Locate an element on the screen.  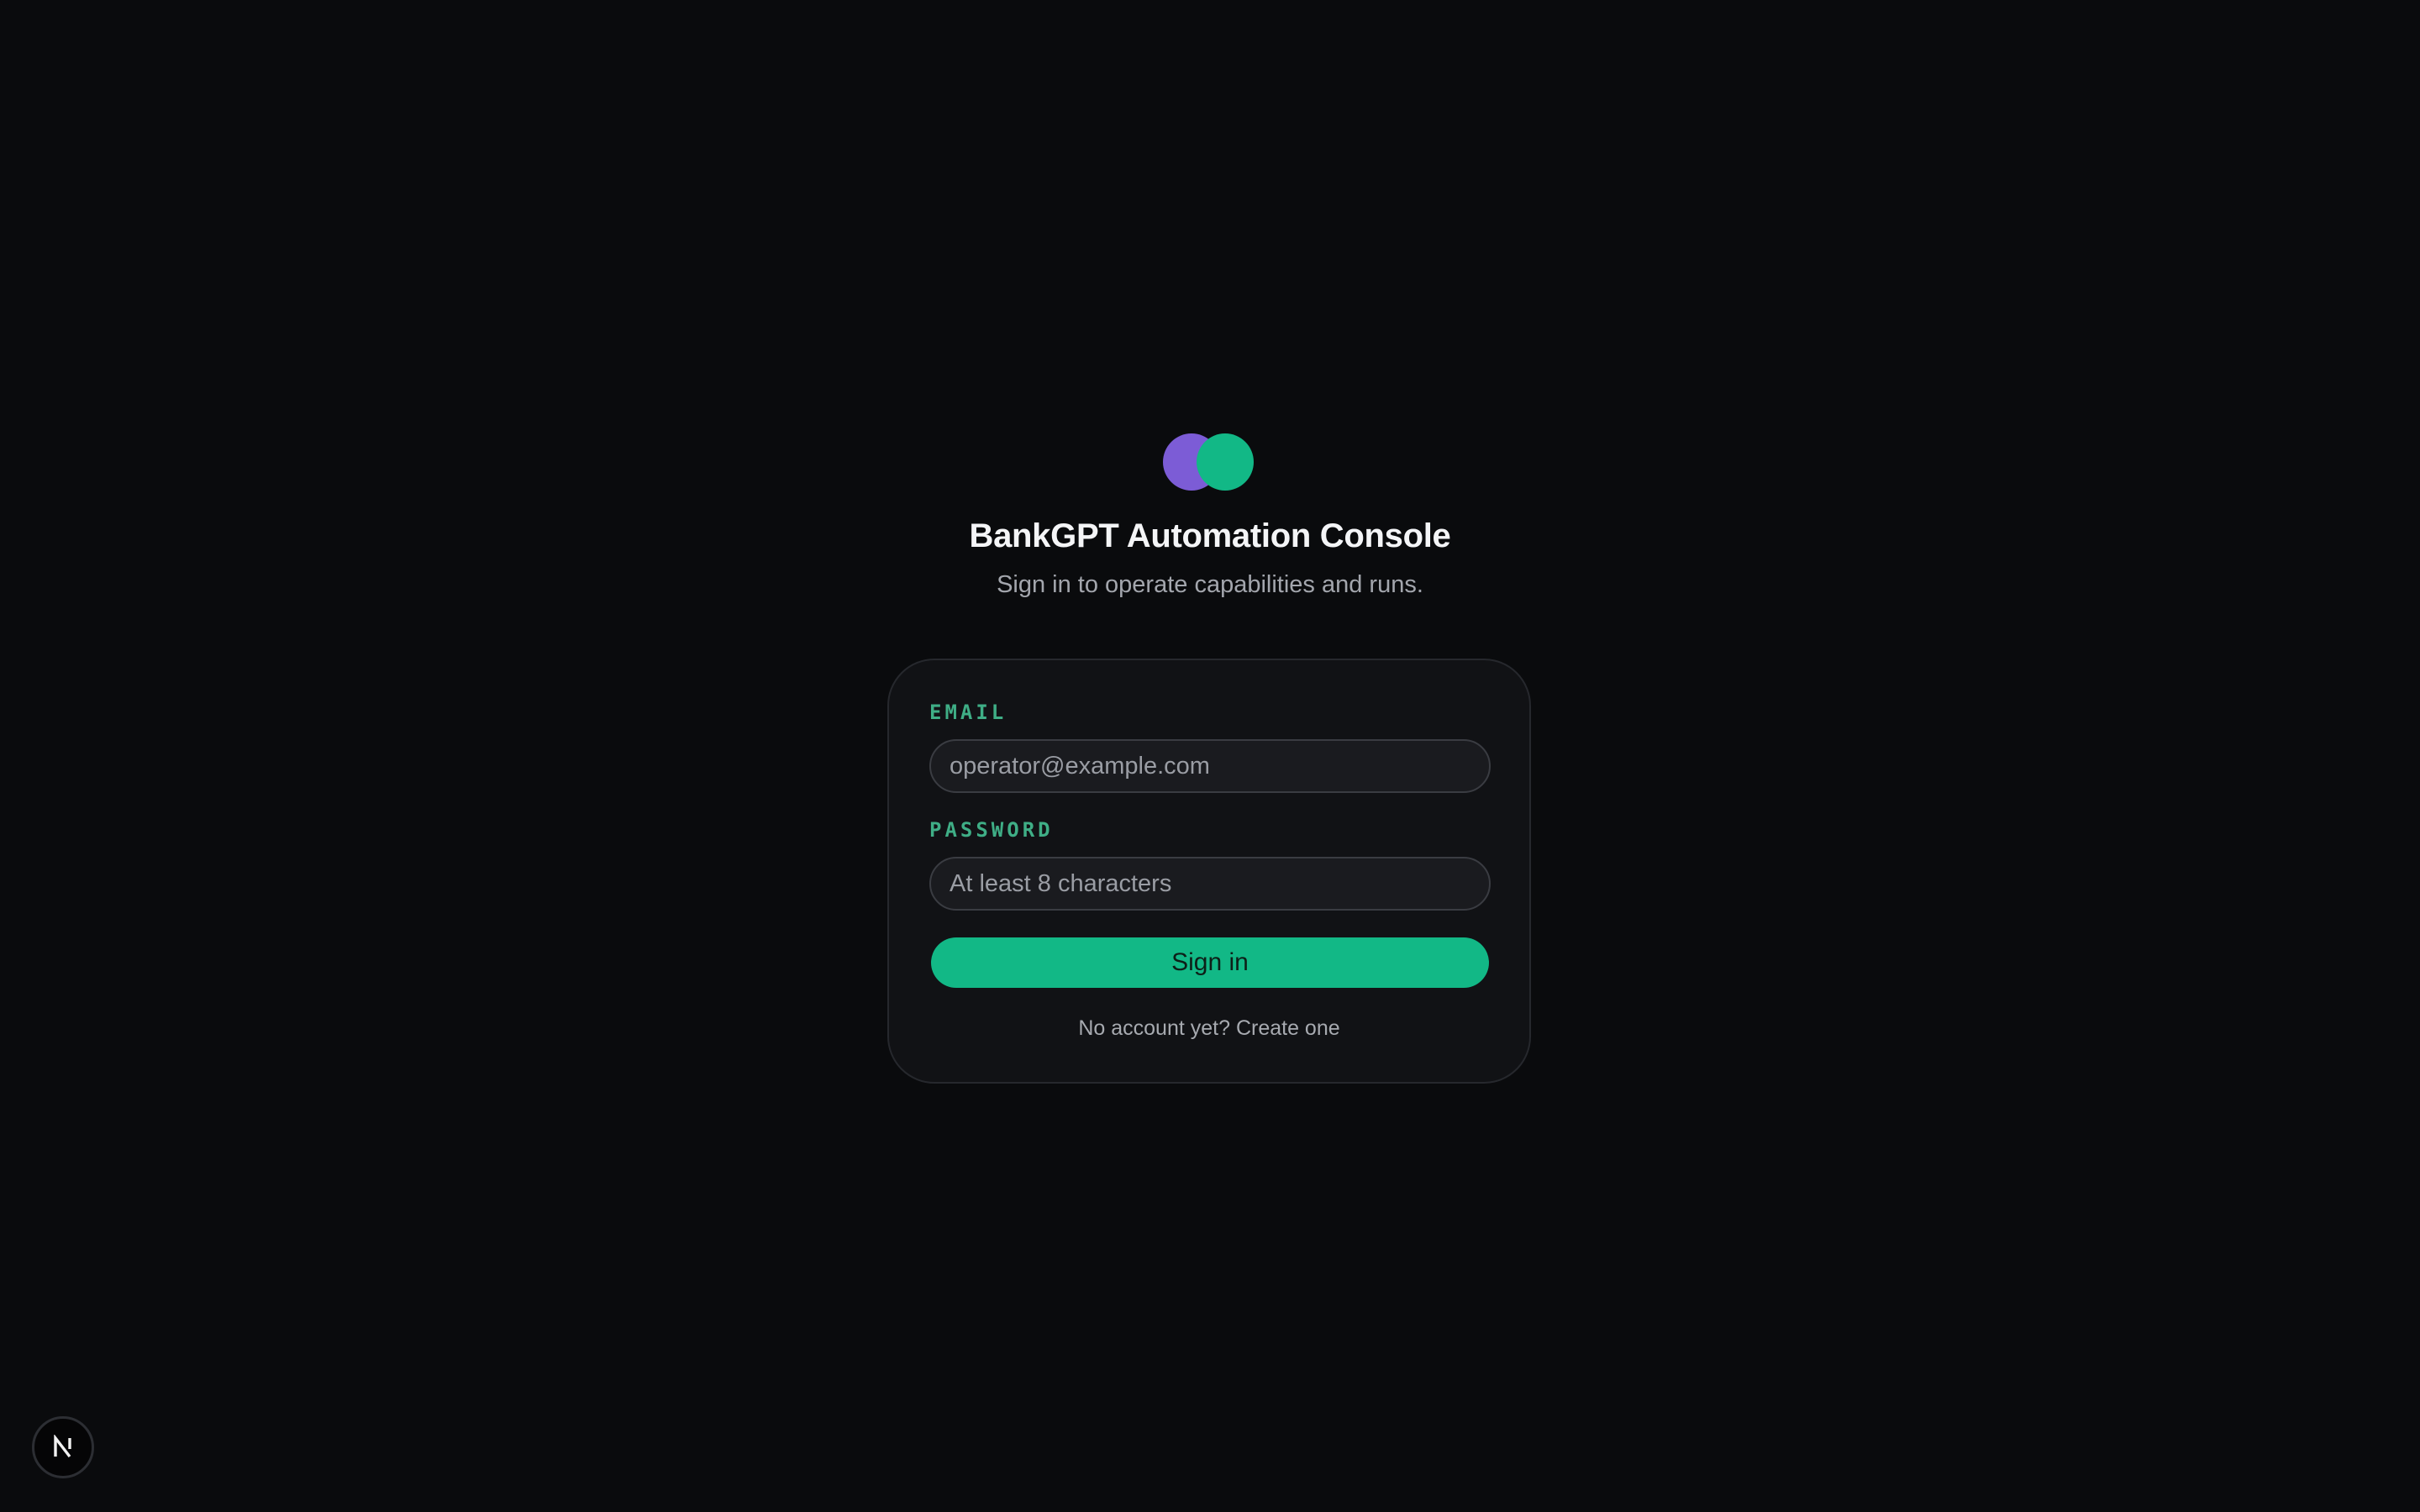
create-account-row: No account yet? Create one is located at coordinates (1209, 1028).